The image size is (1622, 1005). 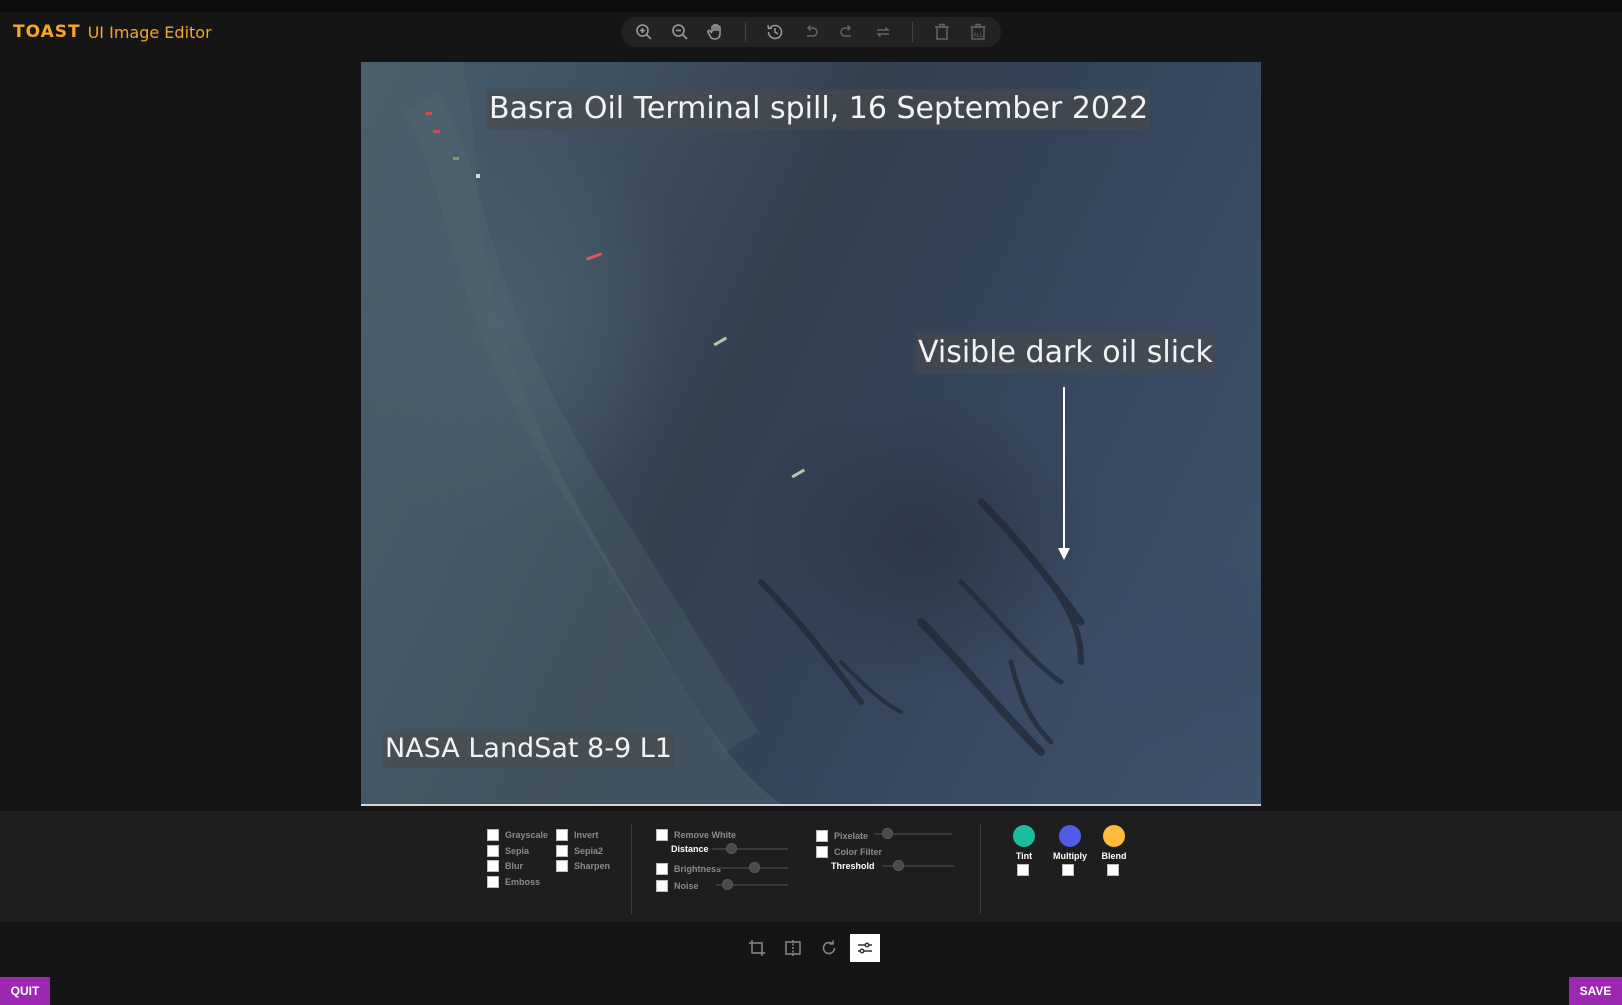 I want to click on filter-icon, so click(x=865, y=948).